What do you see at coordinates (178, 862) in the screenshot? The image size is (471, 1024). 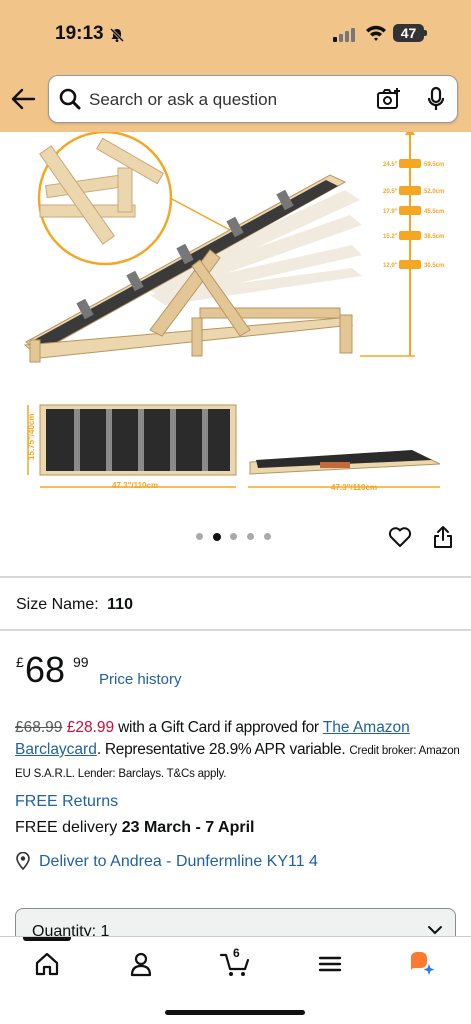 I see `deliver-to-link: Deliver to Andrea - Dunfermline KY11 4` at bounding box center [178, 862].